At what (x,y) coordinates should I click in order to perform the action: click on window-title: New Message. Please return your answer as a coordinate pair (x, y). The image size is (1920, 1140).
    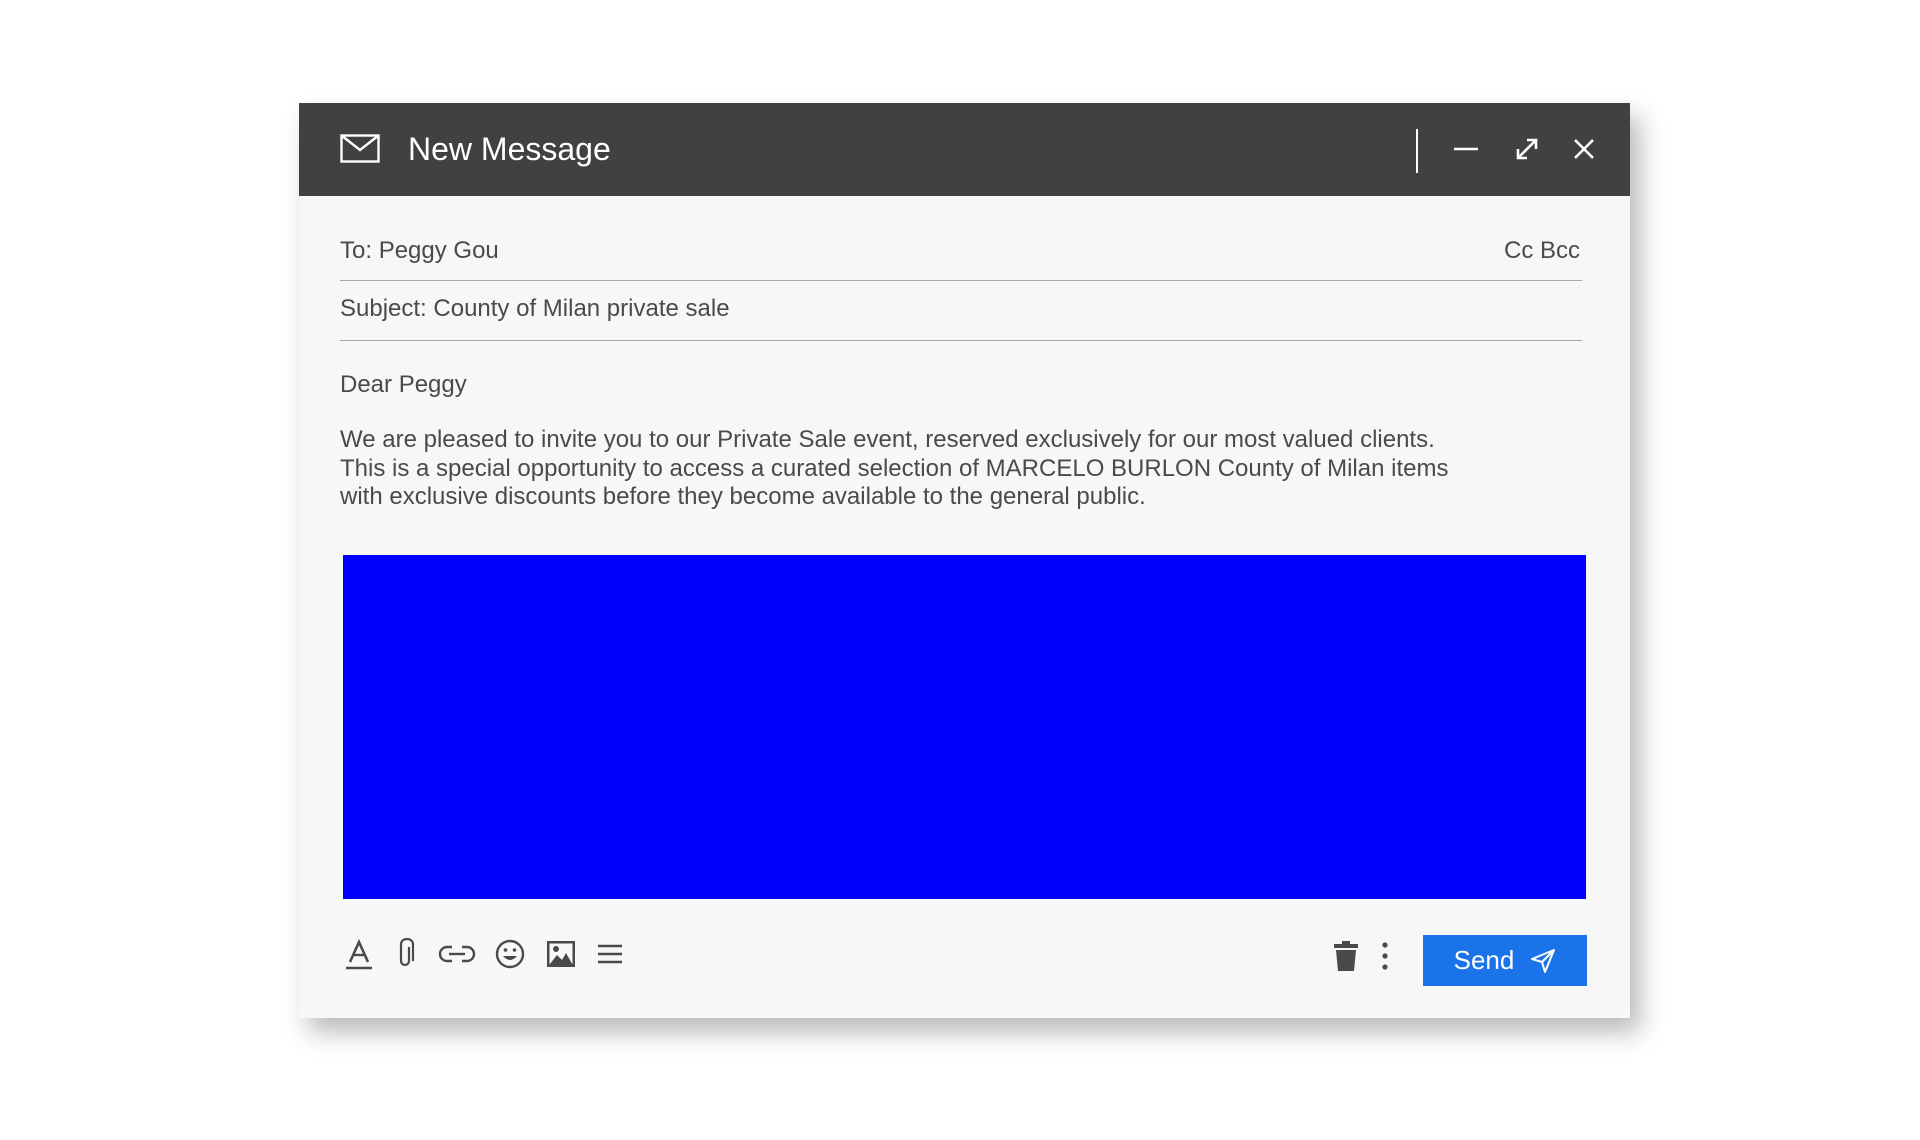
    Looking at the image, I should click on (509, 149).